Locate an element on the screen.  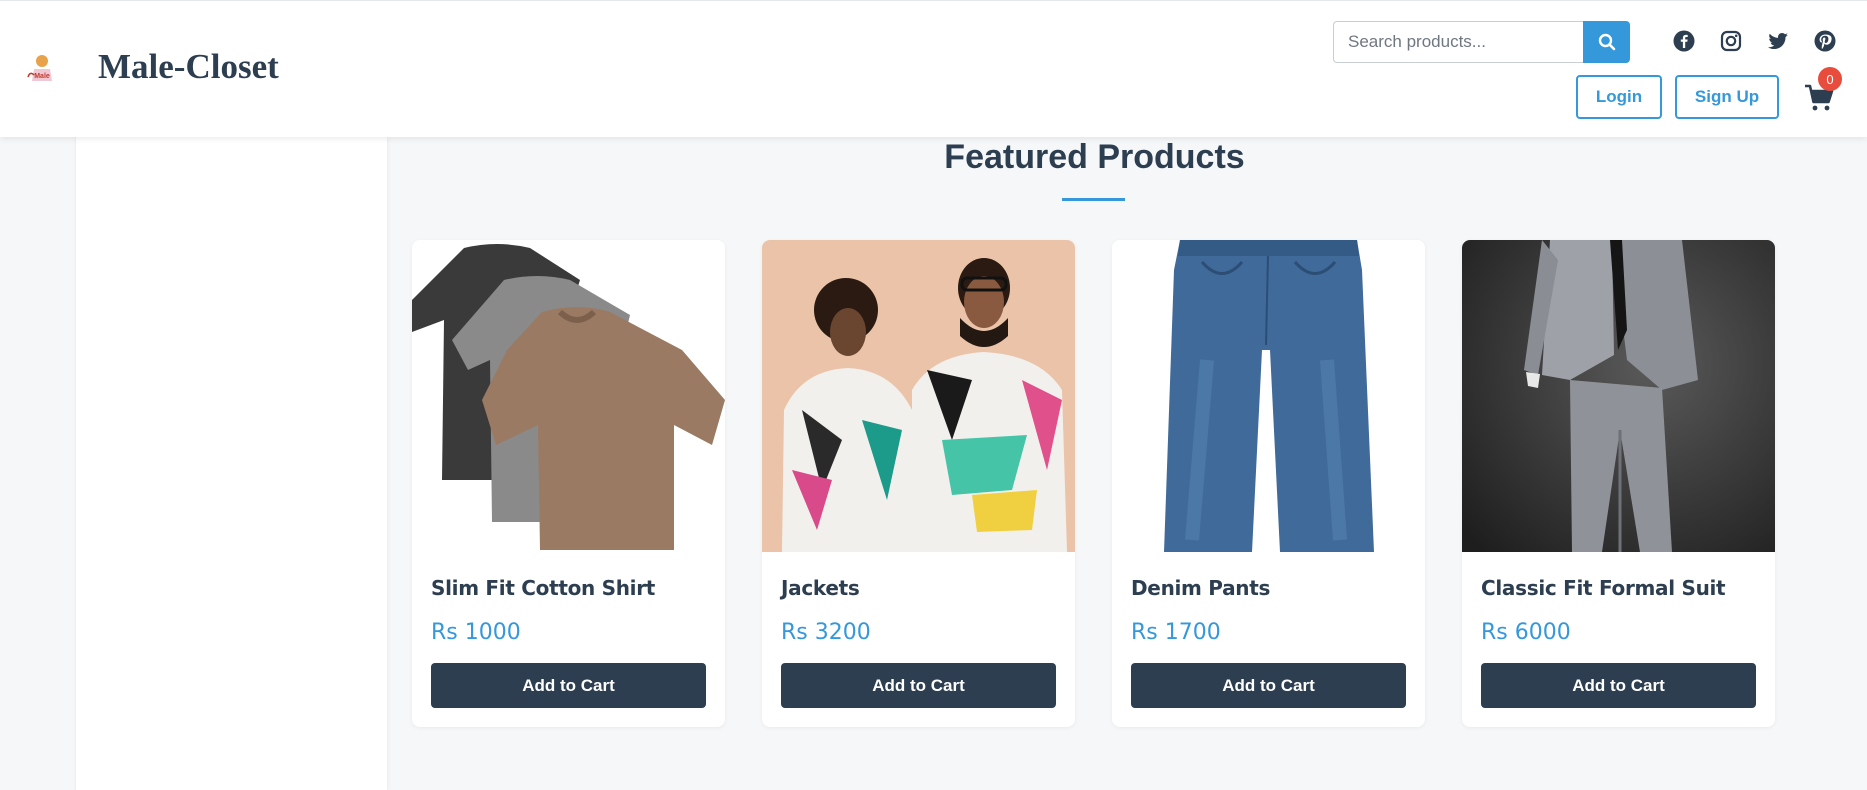
product-card: Denim Pants Rs 1700 Add to Cart is located at coordinates (1268, 483).